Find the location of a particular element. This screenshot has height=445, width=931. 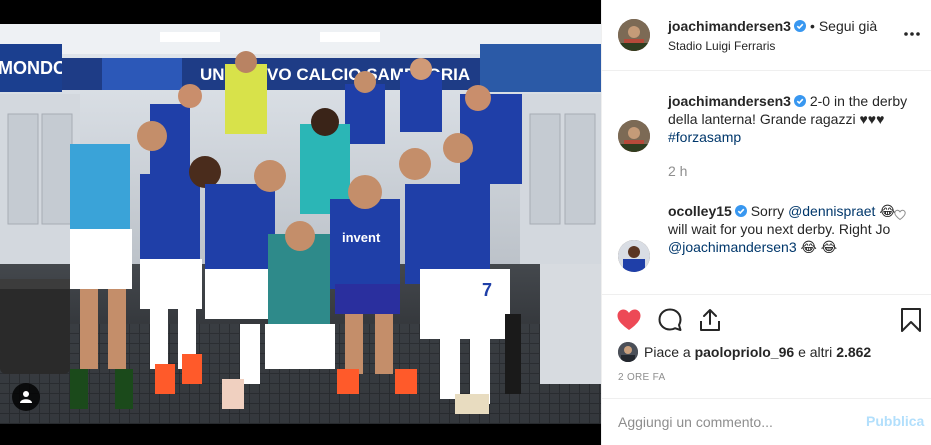

share-icon is located at coordinates (710, 320).